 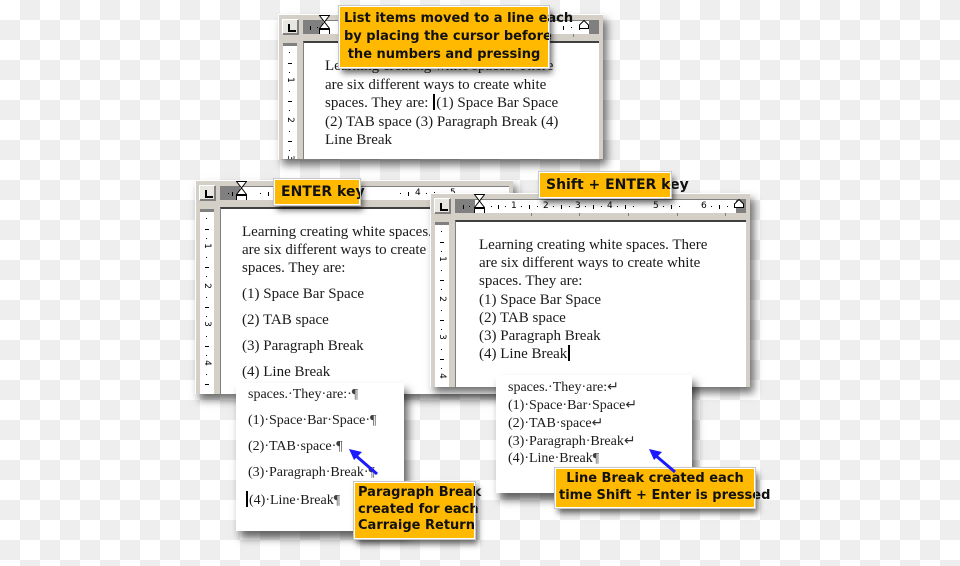 I want to click on callout-line: Paragraph Break, so click(x=420, y=492).